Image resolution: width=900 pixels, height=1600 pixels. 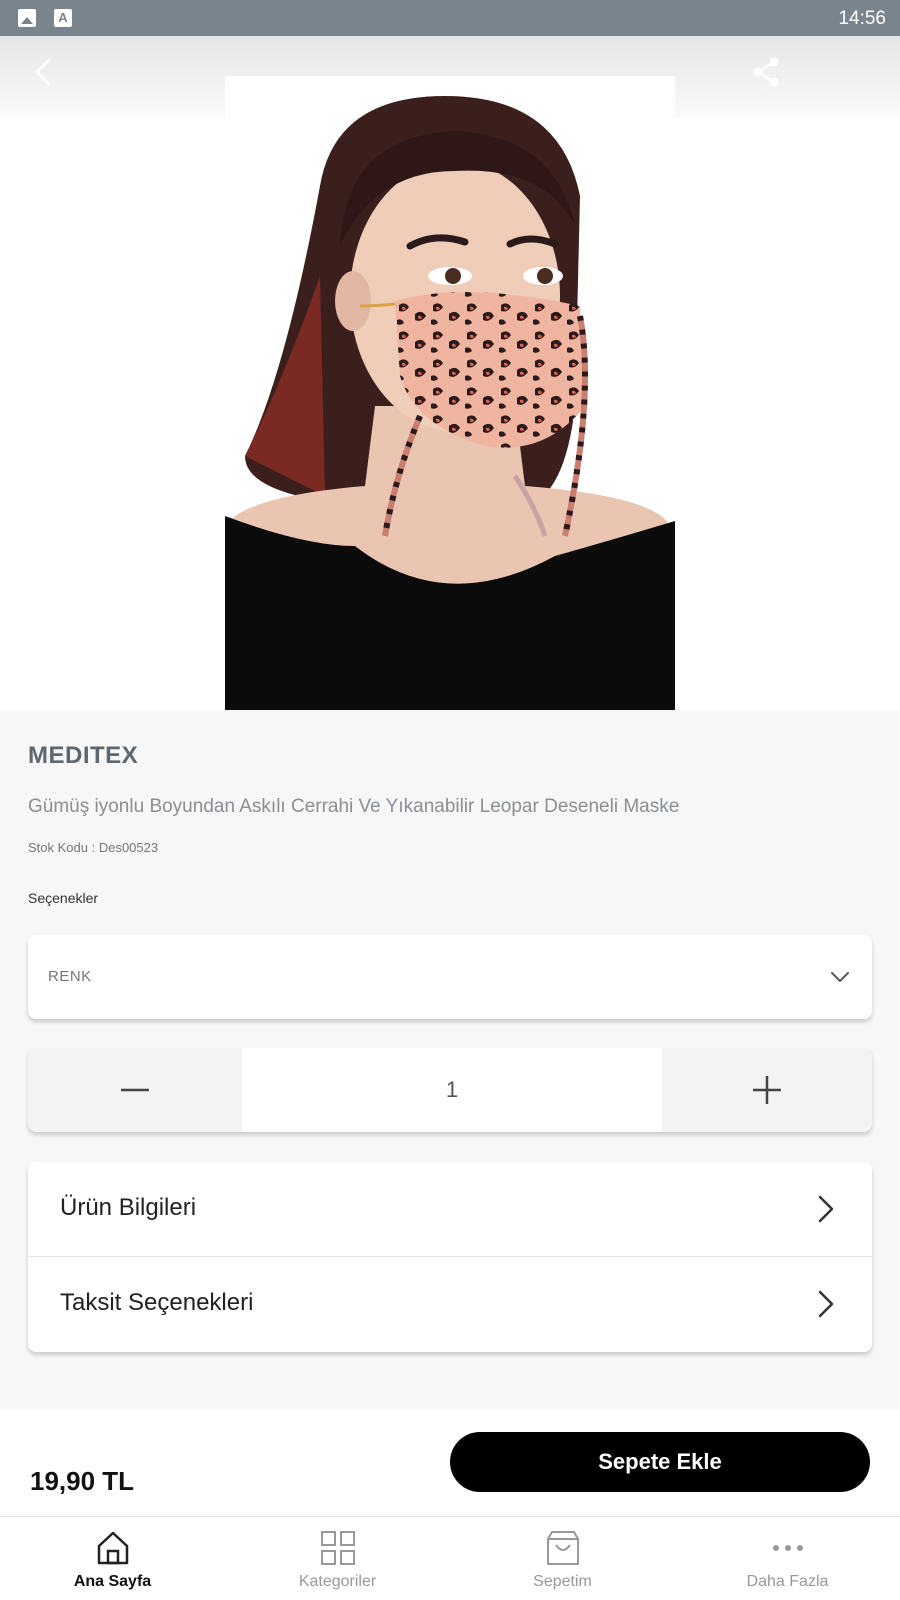 I want to click on quantity-value: 1, so click(x=452, y=1090).